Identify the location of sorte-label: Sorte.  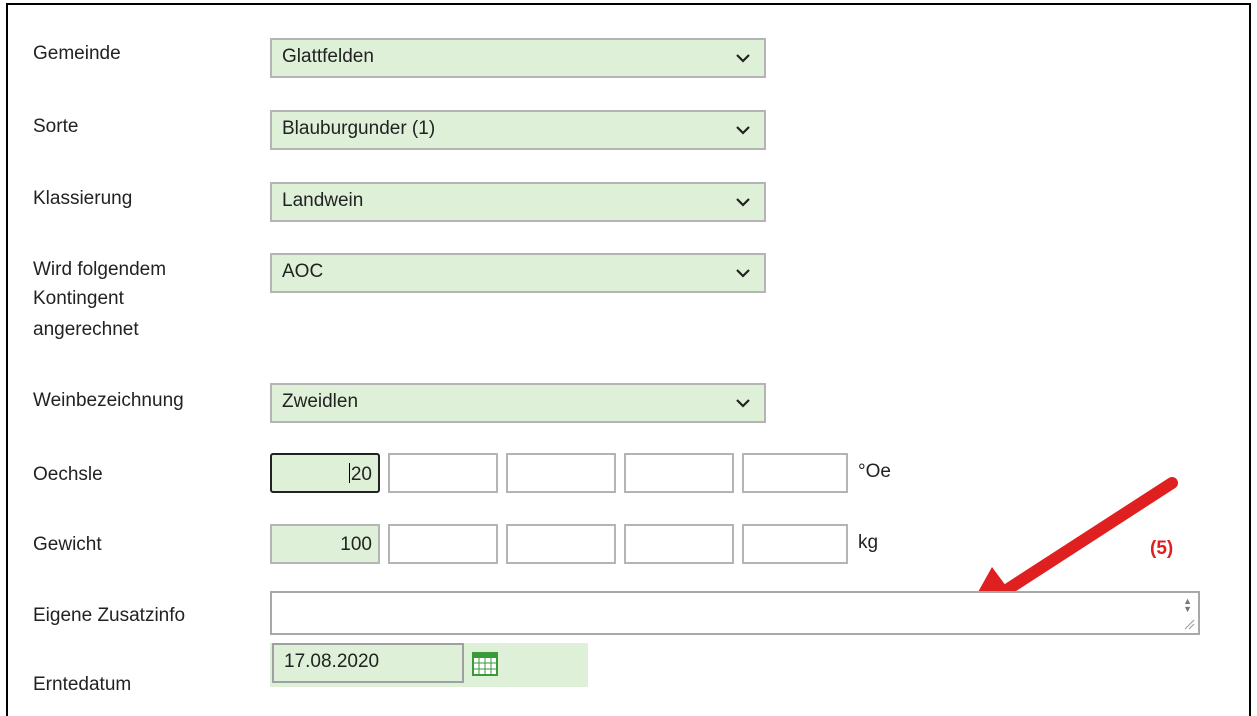
(56, 126).